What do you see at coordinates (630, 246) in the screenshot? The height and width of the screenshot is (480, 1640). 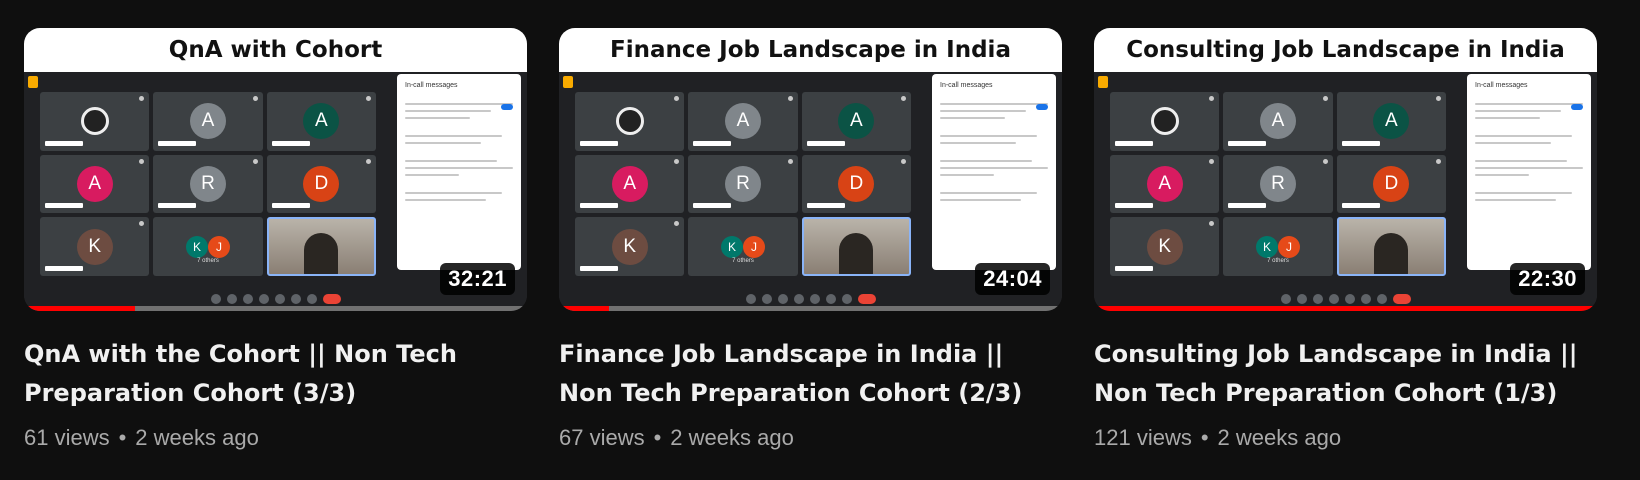 I see `participant-tile: K` at bounding box center [630, 246].